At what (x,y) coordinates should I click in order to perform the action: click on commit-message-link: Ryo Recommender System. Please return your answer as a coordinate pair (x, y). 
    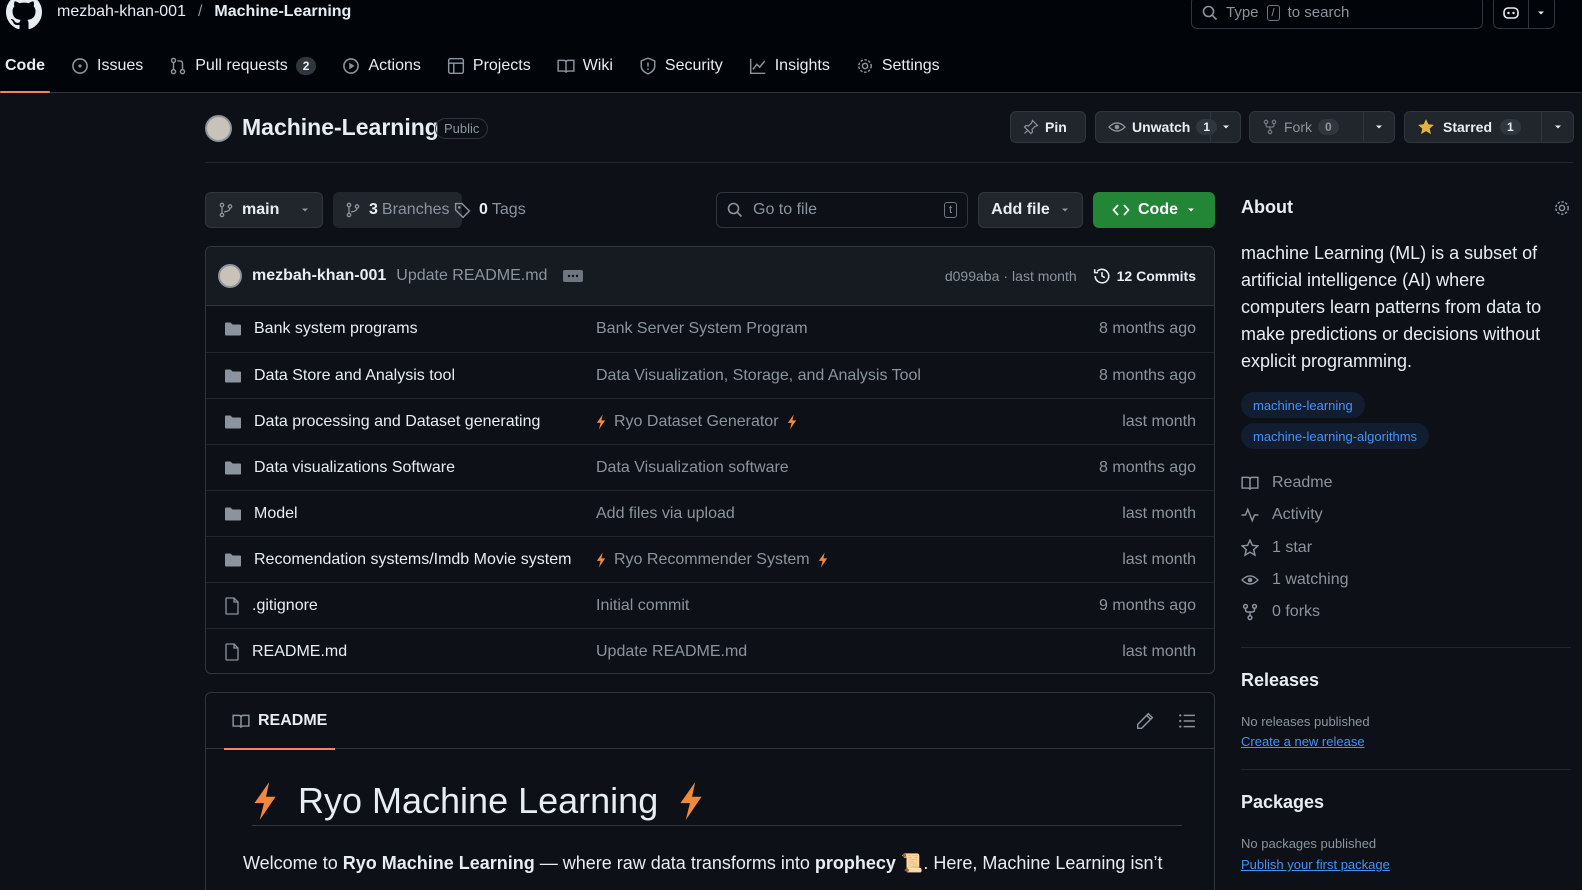
    Looking at the image, I should click on (712, 560).